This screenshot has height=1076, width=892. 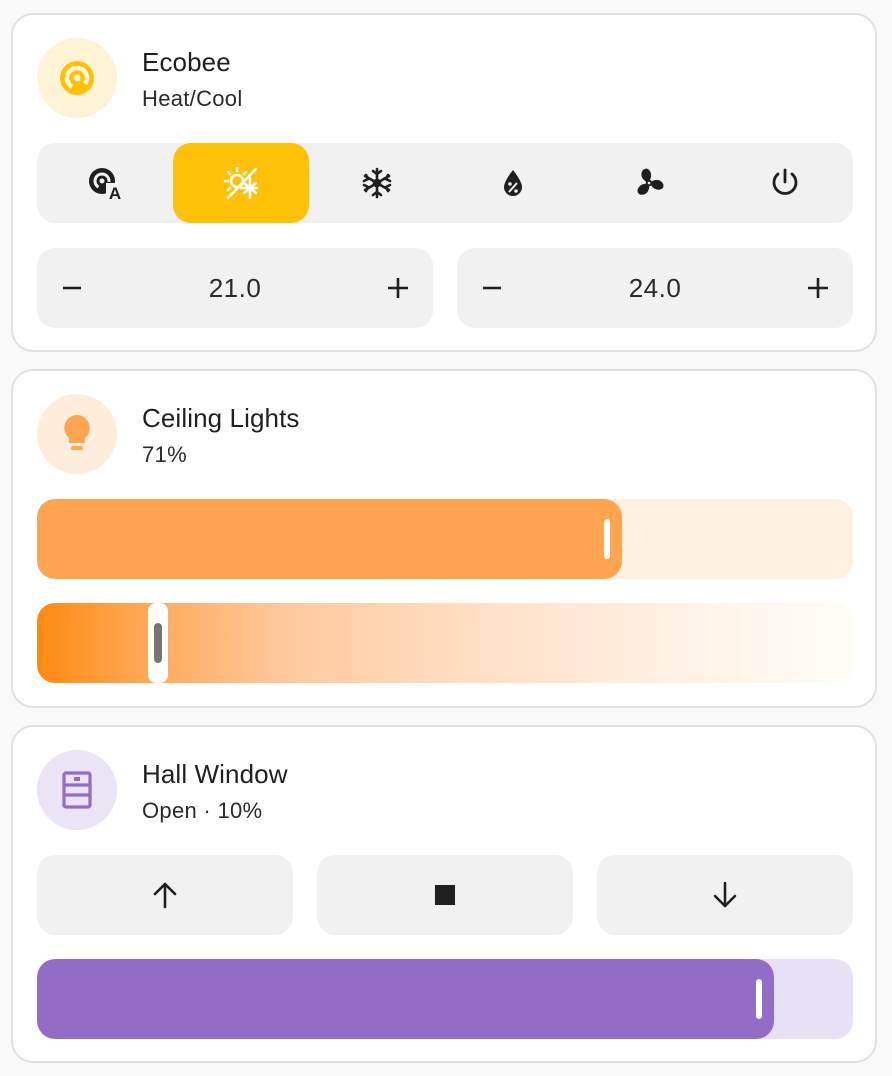 I want to click on thermostat-name: Ecobee, so click(x=186, y=62).